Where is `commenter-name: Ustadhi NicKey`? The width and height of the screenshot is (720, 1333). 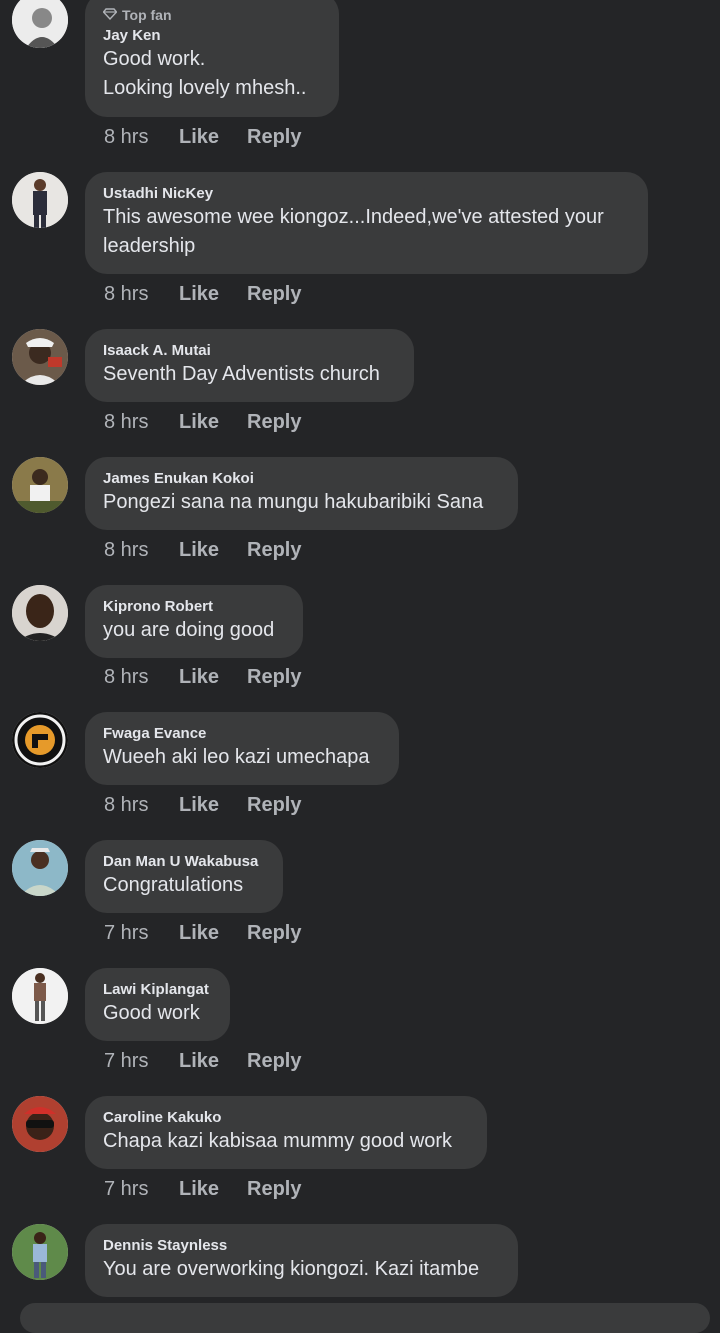 commenter-name: Ustadhi NicKey is located at coordinates (365, 193).